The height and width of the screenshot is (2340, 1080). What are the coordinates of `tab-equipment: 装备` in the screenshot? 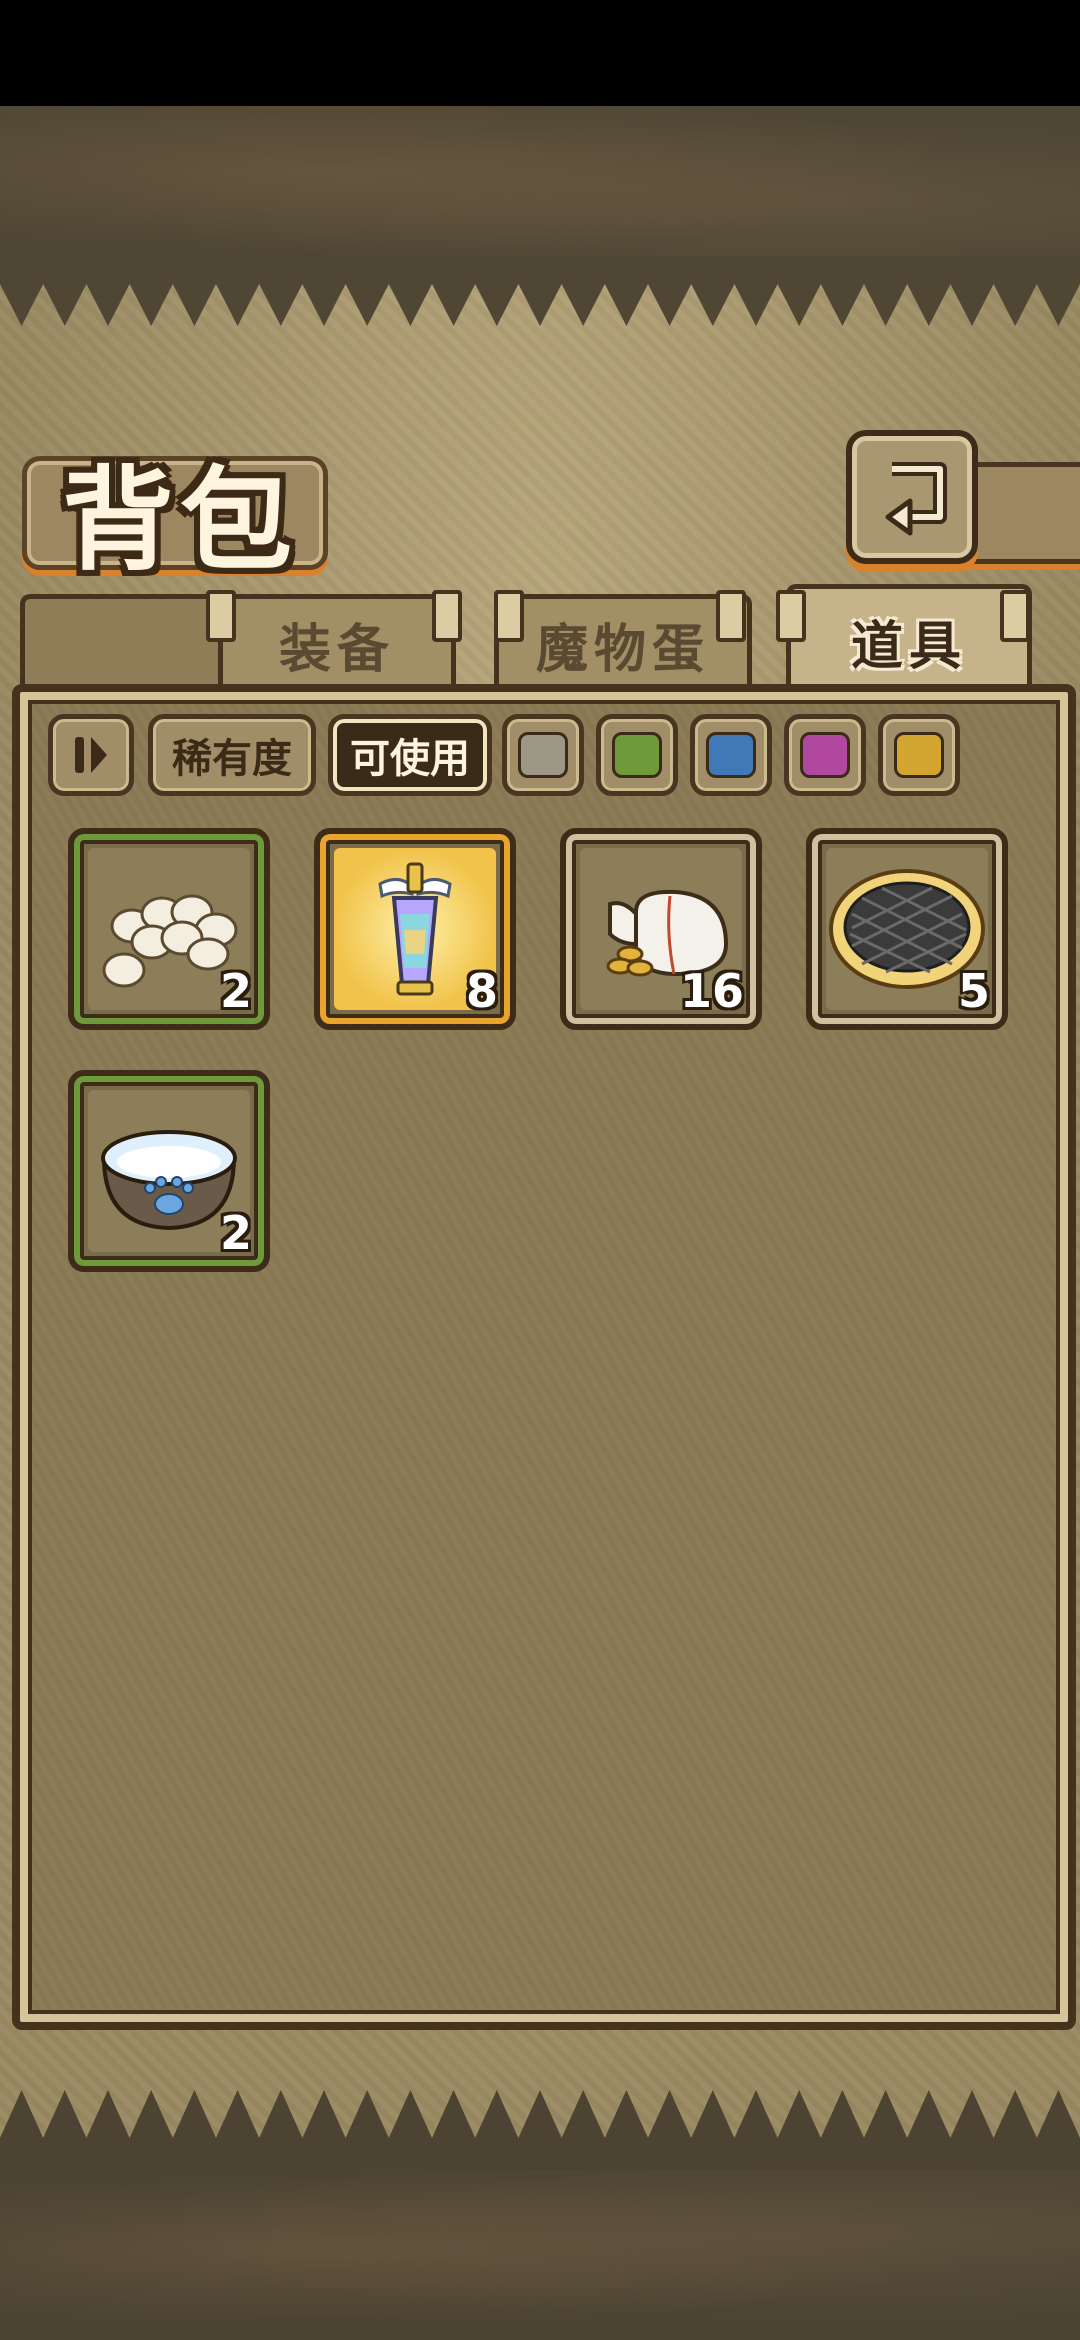 It's located at (337, 641).